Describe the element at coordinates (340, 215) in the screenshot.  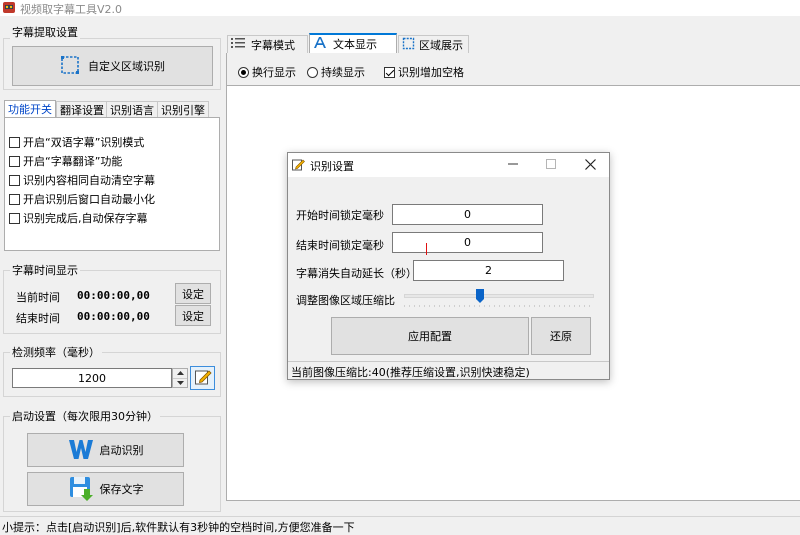
I see `start-lock-label: 开始时间锁定毫秒` at that location.